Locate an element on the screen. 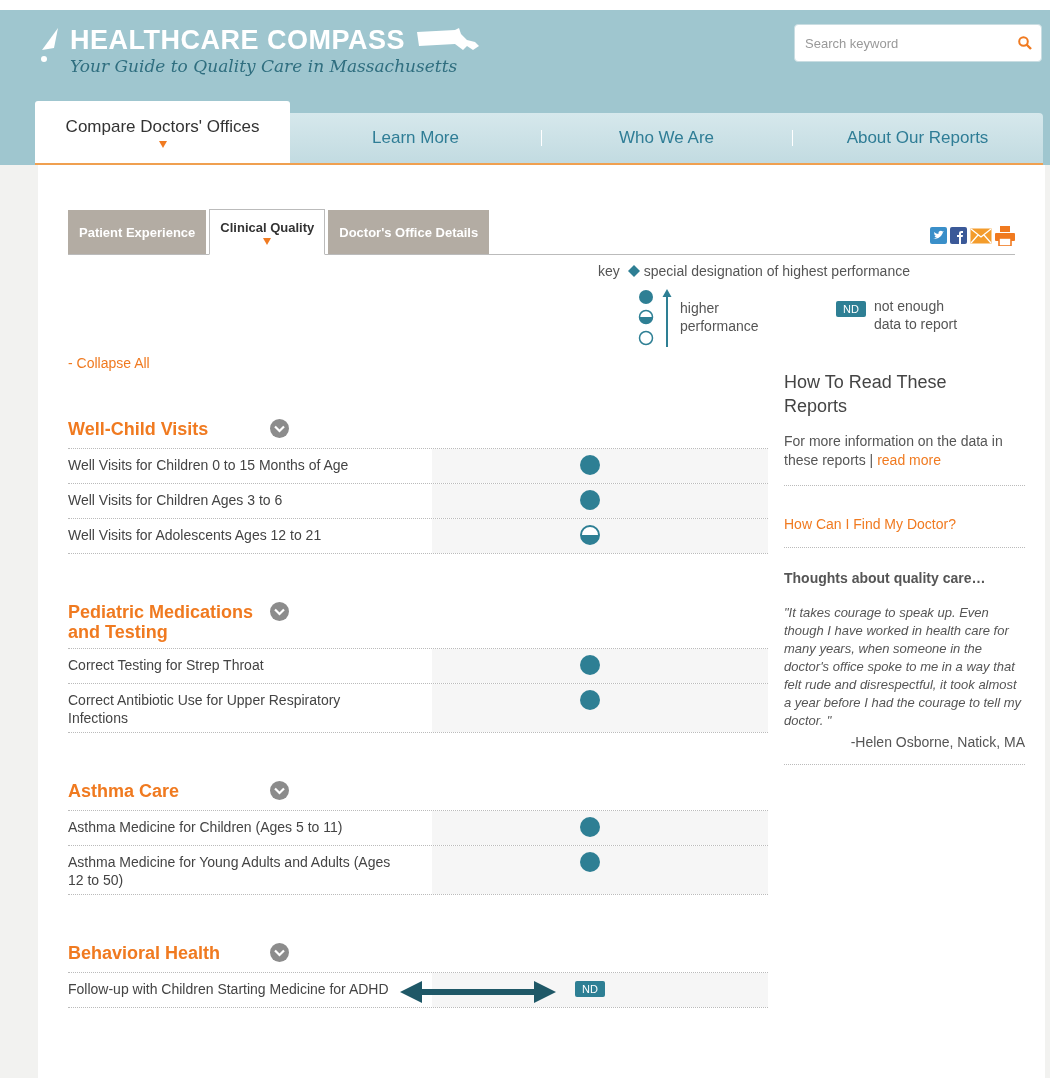 The width and height of the screenshot is (1050, 1078). section-title: Pediatric Medications and Testing is located at coordinates (161, 622).